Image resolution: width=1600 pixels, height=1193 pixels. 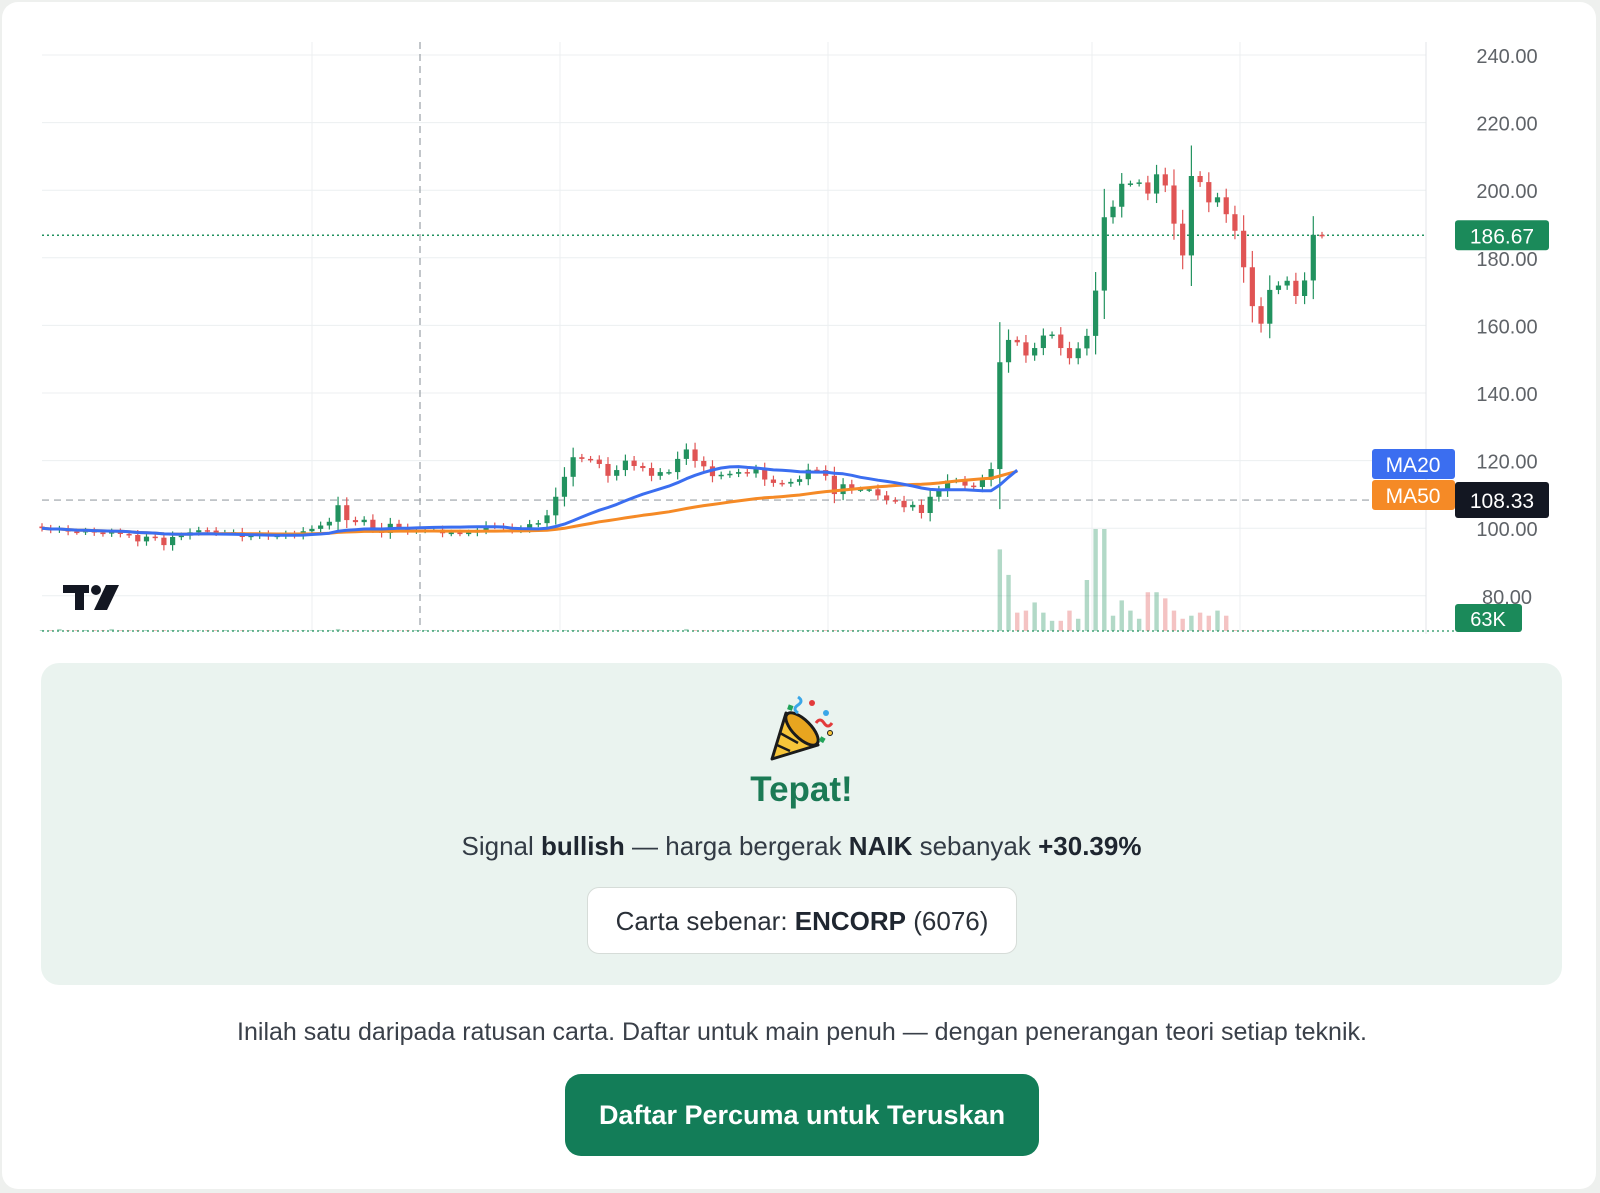 What do you see at coordinates (1506, 530) in the screenshot?
I see `y-tick-label: 100.00` at bounding box center [1506, 530].